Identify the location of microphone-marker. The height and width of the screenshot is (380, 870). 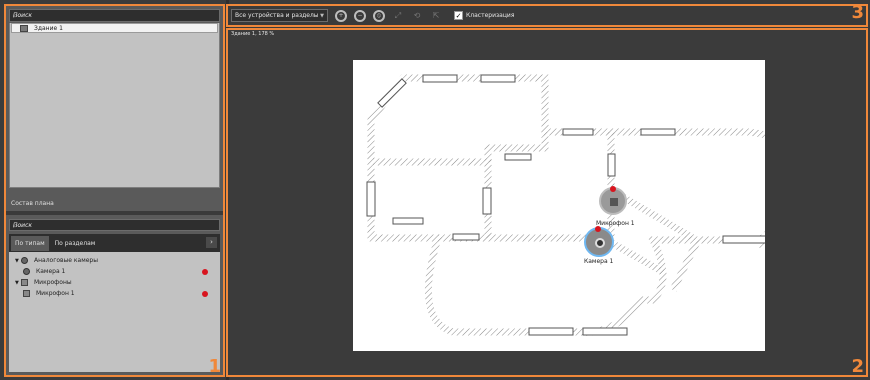
(613, 200).